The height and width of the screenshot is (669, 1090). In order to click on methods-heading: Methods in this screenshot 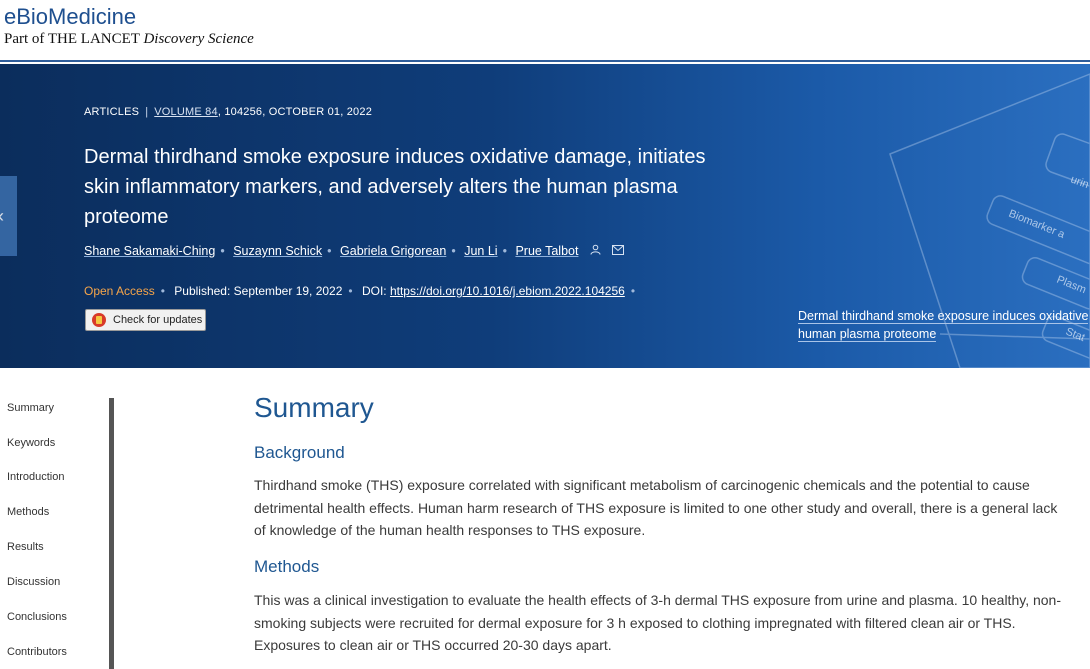, I will do `click(287, 566)`.